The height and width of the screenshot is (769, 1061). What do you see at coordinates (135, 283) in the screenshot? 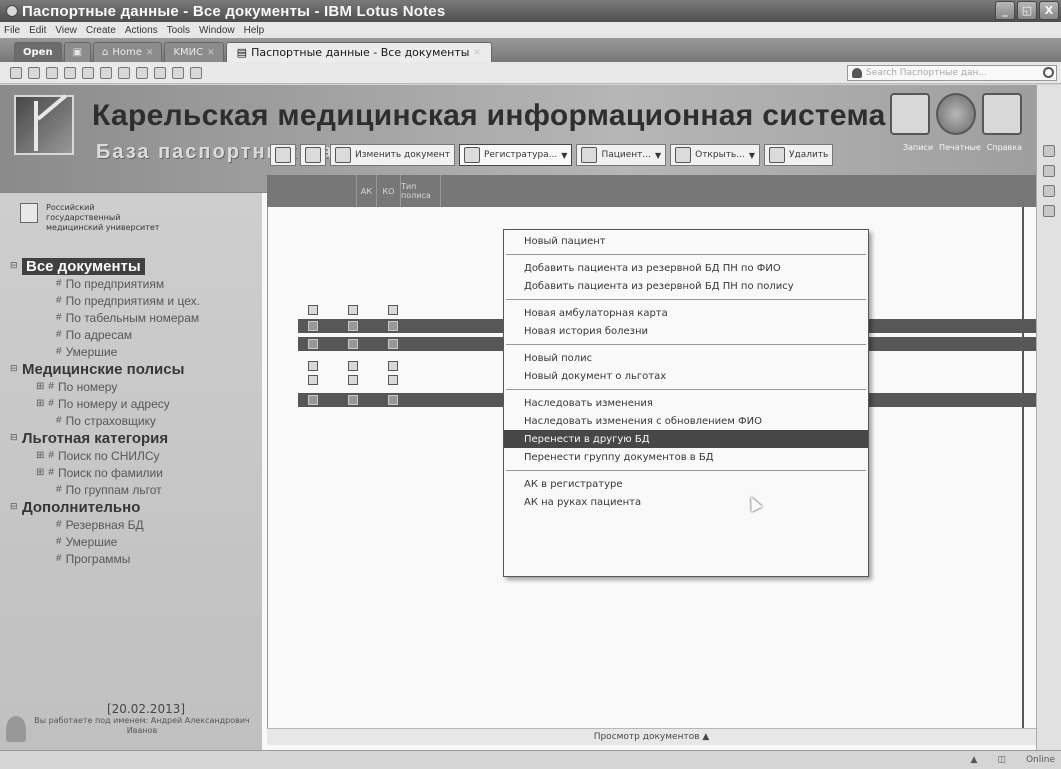
I see `nav-item: # По предприятиям` at bounding box center [135, 283].